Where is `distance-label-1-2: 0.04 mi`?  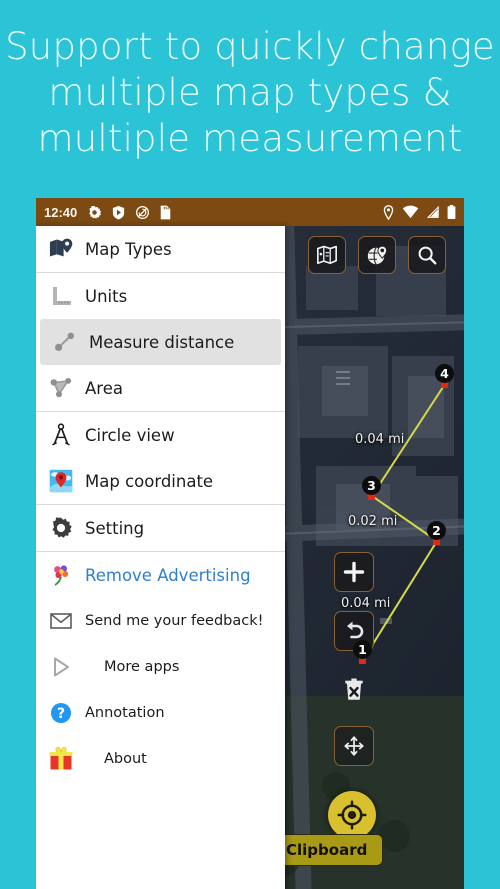 distance-label-1-2: 0.04 mi is located at coordinates (366, 603).